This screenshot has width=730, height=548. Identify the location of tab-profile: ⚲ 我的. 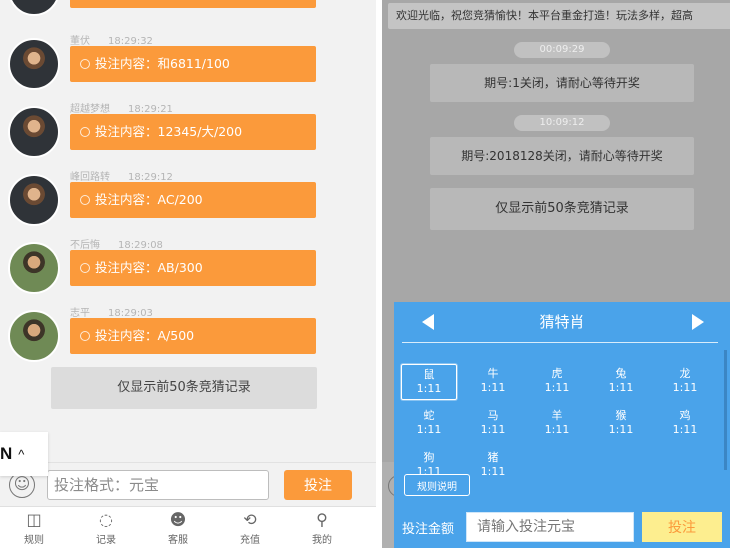
(322, 527).